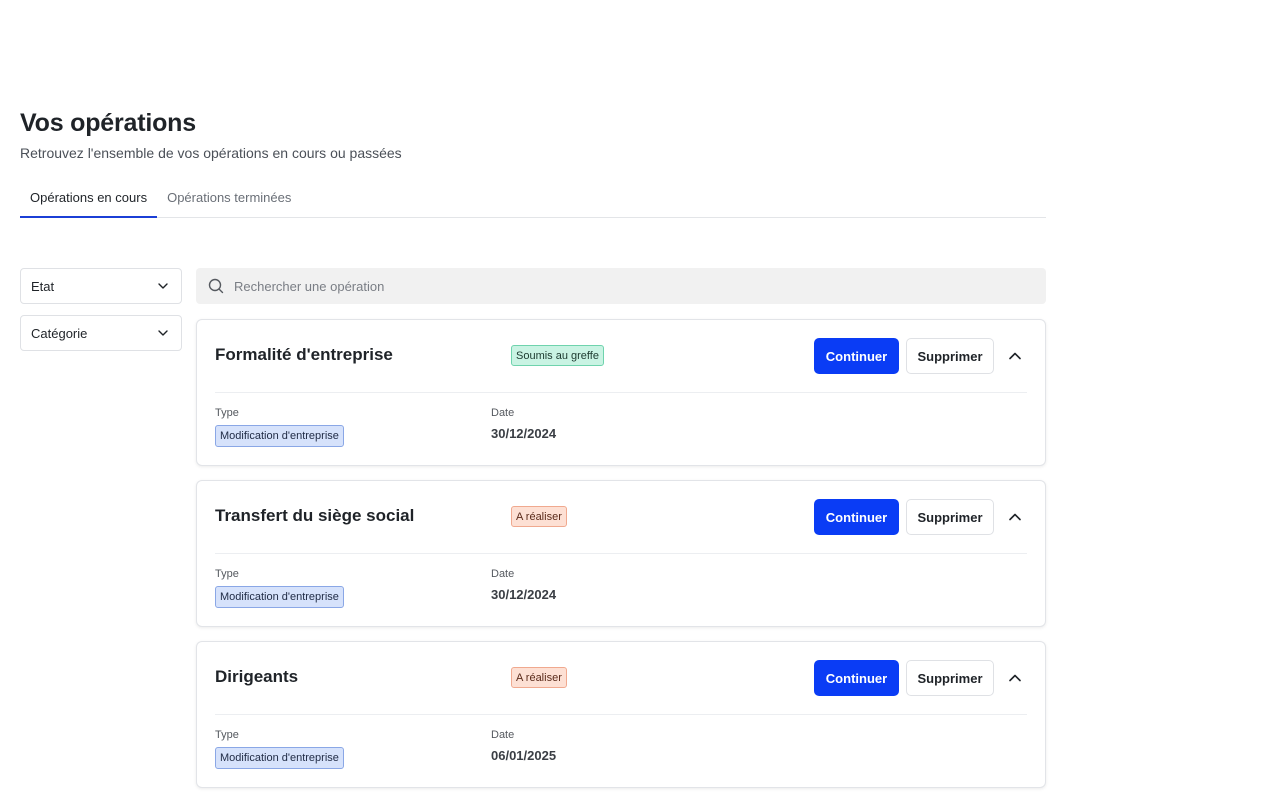  I want to click on search-icon, so click(216, 286).